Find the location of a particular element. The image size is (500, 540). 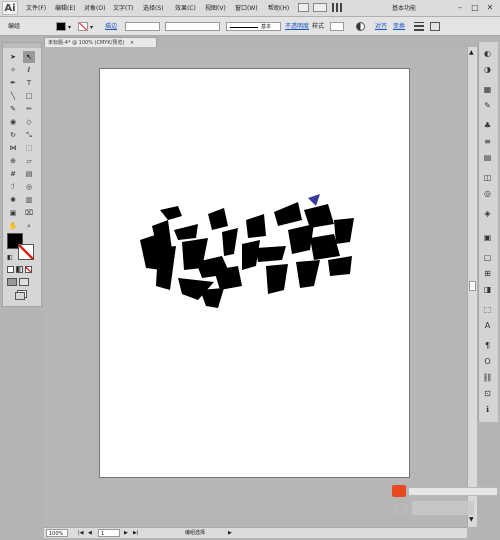

draw-normal-icon is located at coordinates (12, 282).